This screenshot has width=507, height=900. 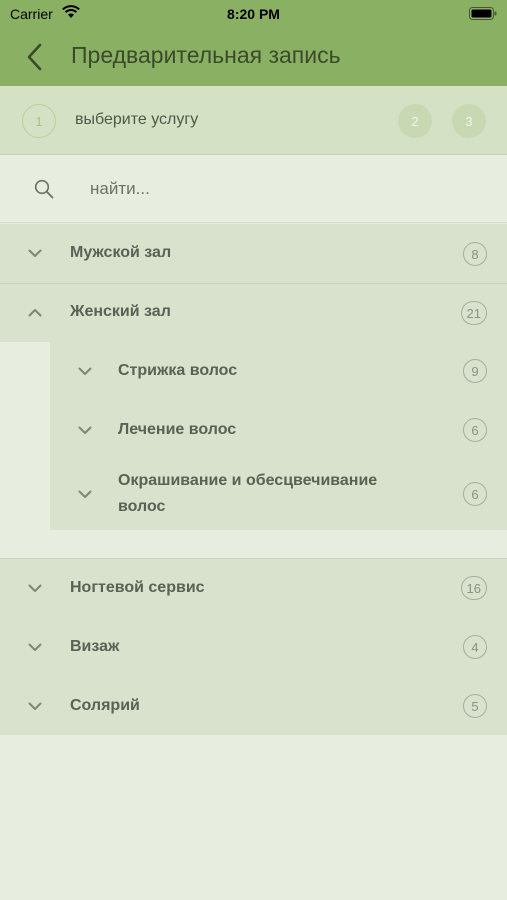 I want to click on step-2-indicator: 2, so click(x=415, y=121).